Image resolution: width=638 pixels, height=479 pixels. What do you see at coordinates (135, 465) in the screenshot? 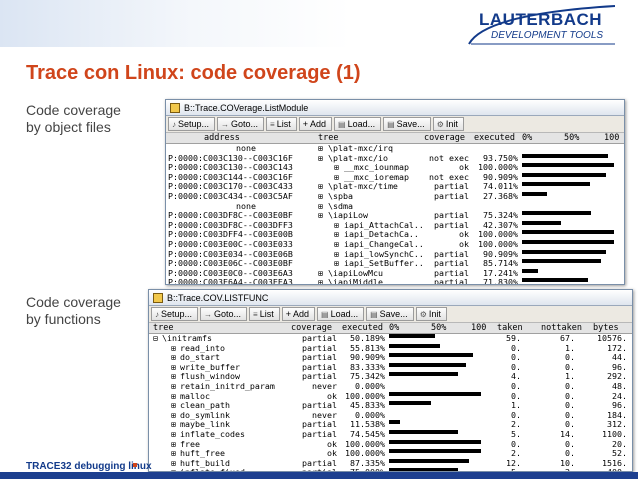
I see `footer-bullet` at bounding box center [135, 465].